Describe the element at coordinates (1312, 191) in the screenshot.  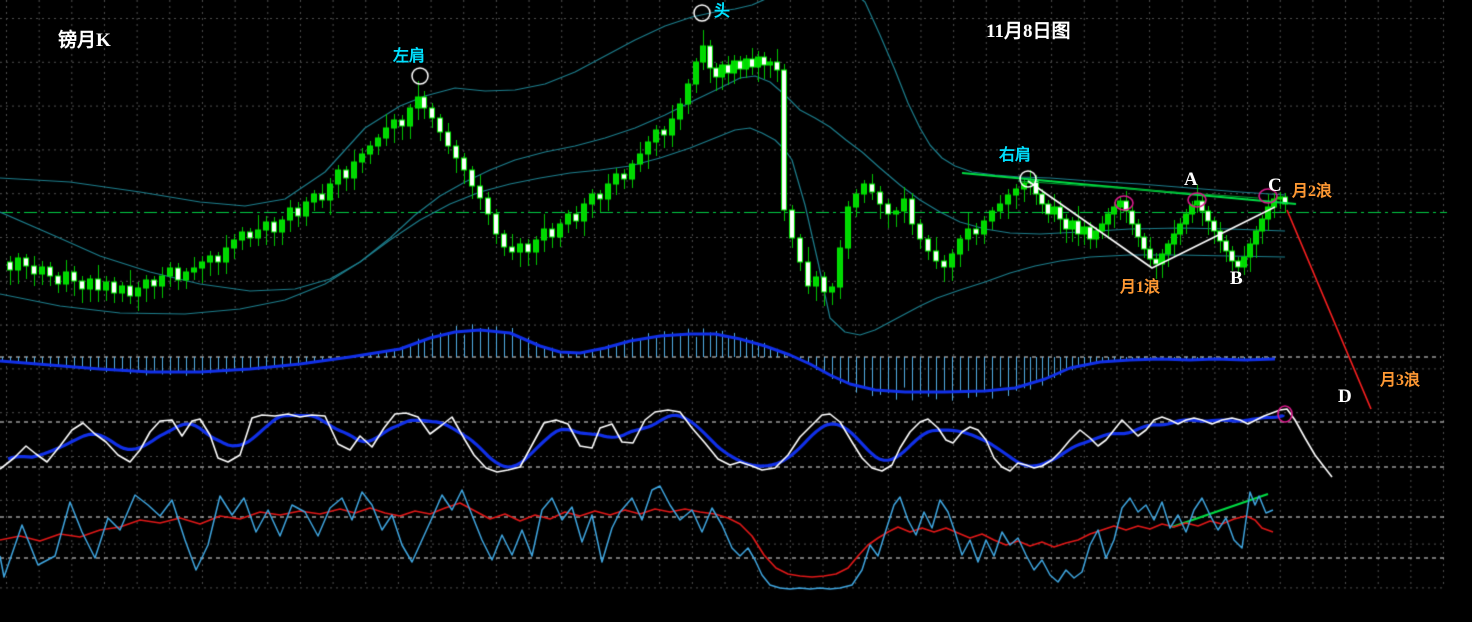
I see `wave-2-label: 月2浪` at that location.